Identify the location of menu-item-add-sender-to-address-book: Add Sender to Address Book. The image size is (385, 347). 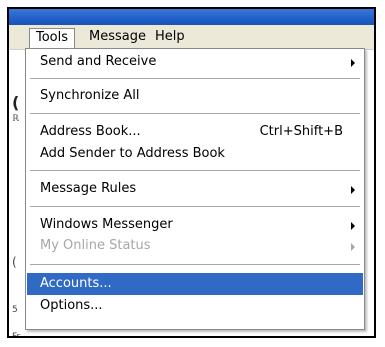
(195, 154).